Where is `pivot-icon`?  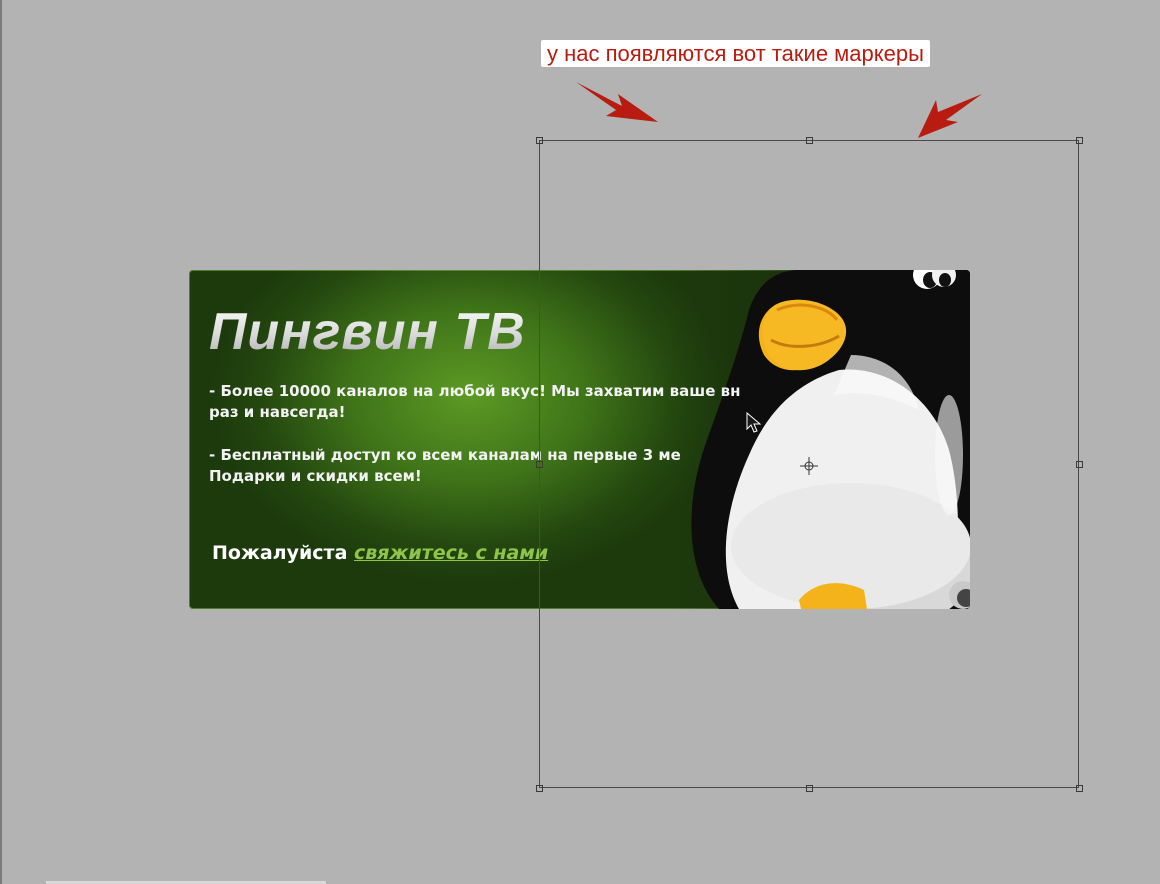 pivot-icon is located at coordinates (809, 466).